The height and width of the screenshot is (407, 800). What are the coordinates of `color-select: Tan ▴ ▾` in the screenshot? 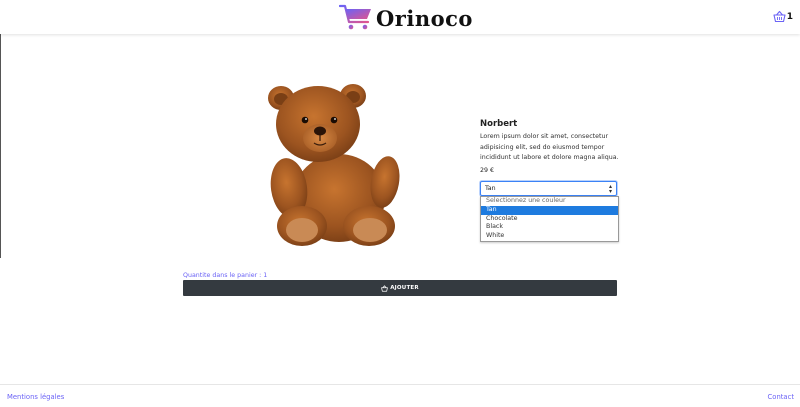 It's located at (548, 188).